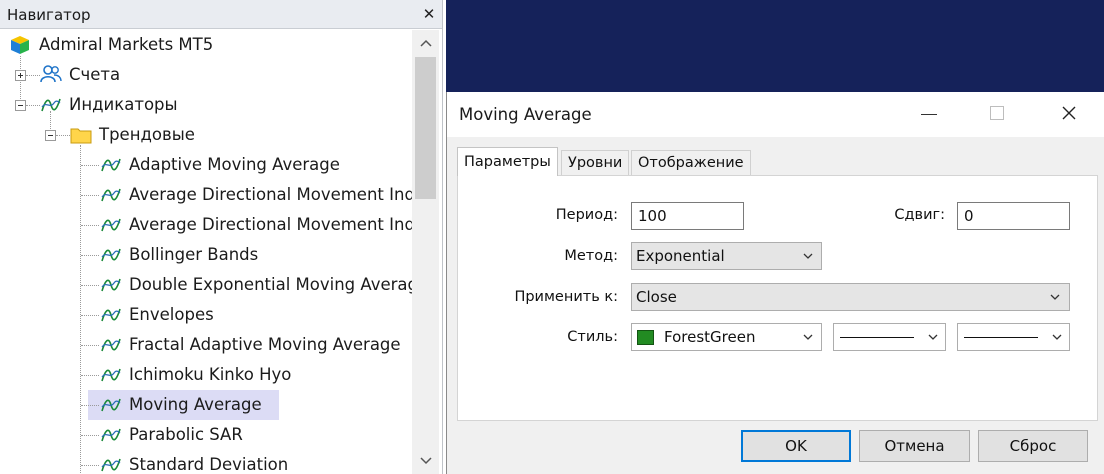  I want to click on accounts-icon, so click(51, 74).